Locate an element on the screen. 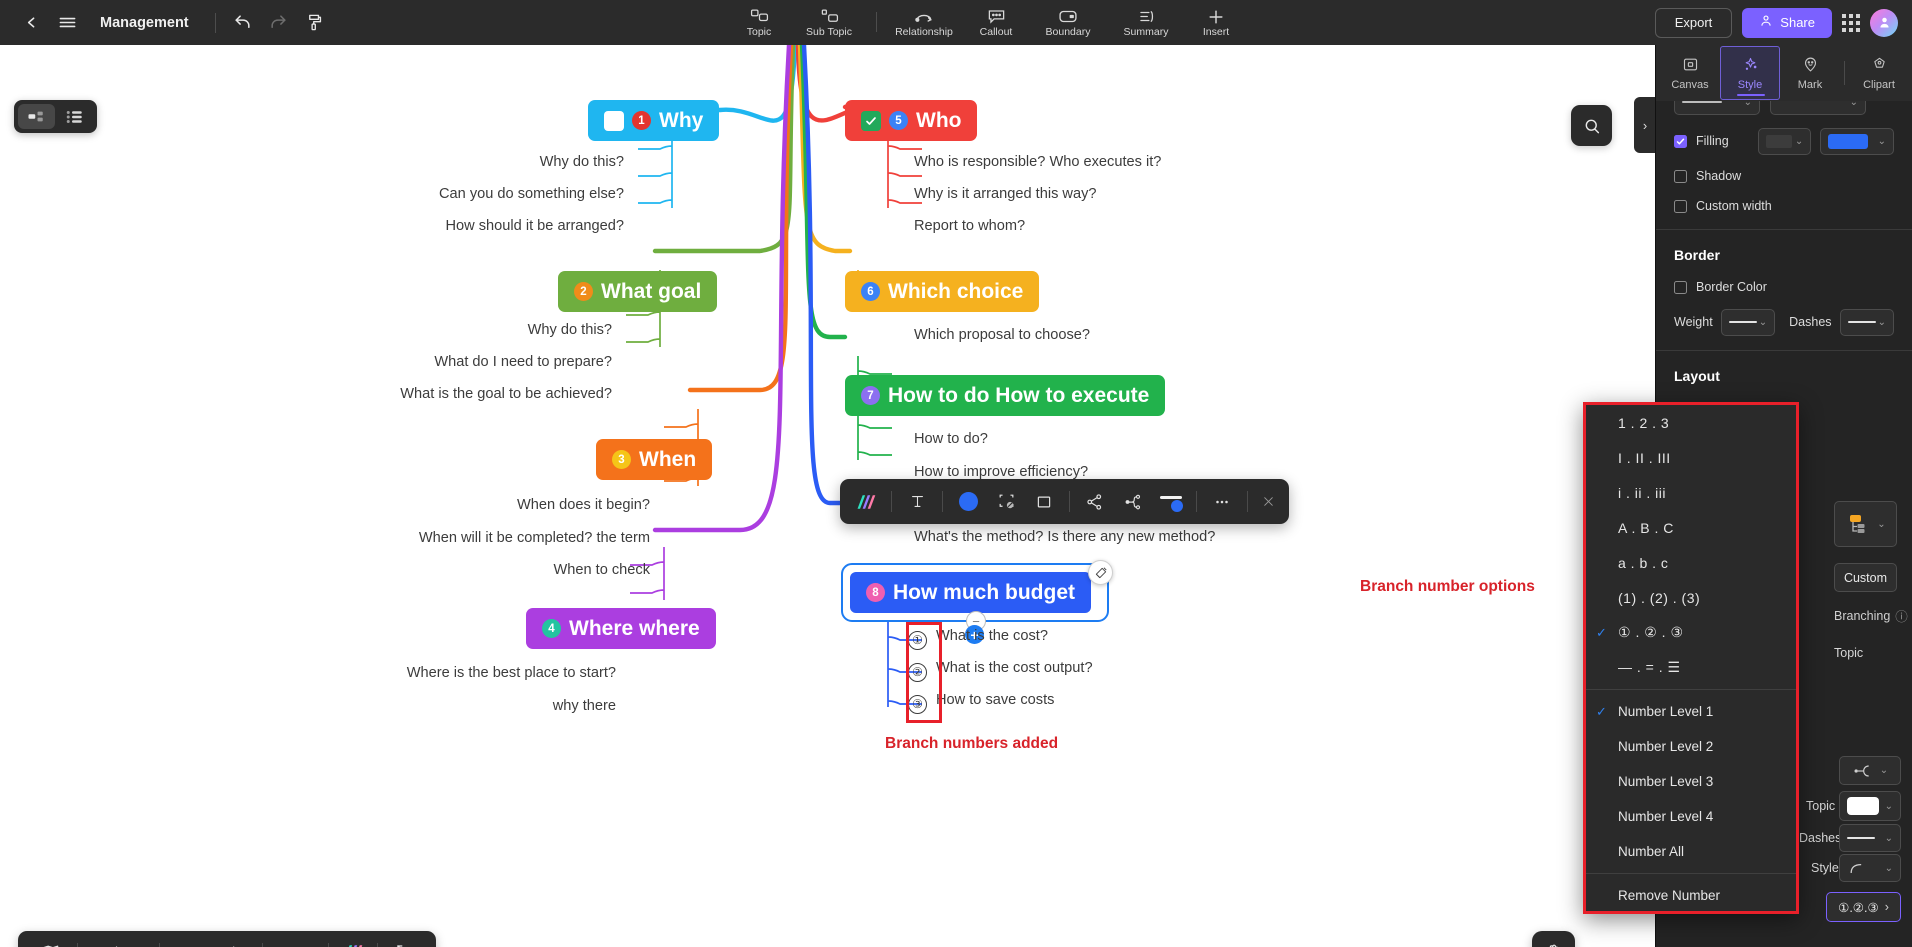 This screenshot has width=1912, height=947. layout-structure-select: ⌄ is located at coordinates (1865, 524).